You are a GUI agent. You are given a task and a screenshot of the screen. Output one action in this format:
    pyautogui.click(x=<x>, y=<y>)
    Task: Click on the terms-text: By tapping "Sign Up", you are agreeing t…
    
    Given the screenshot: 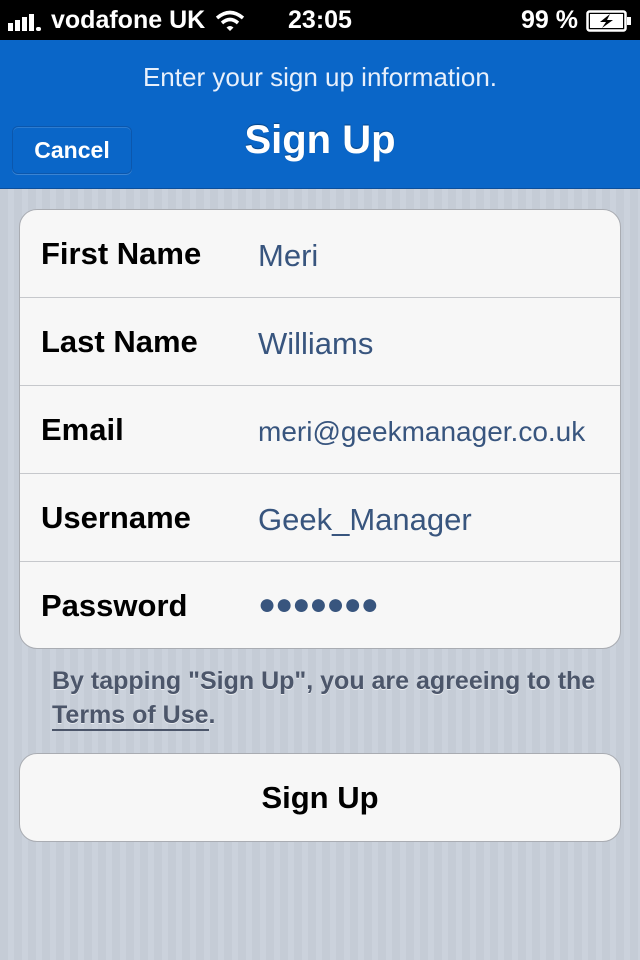 What is the action you would take?
    pyautogui.click(x=324, y=681)
    